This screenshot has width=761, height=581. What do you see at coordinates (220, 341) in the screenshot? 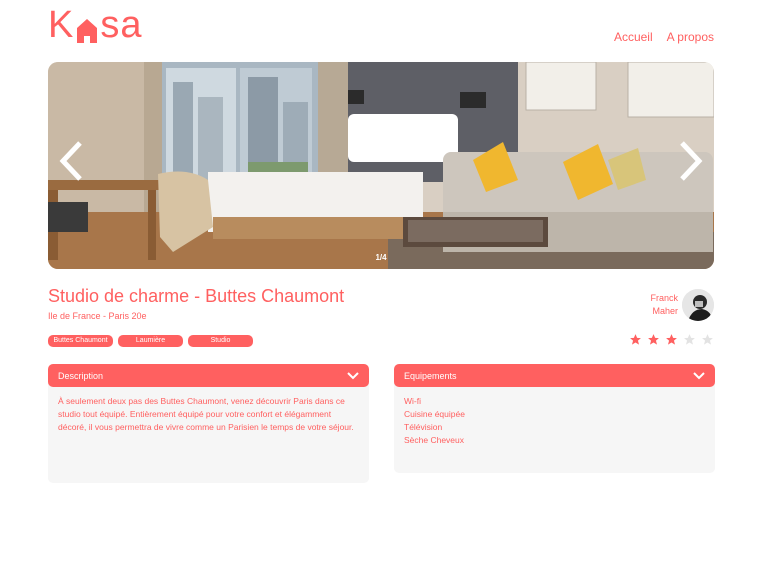
I see `tag: Studio` at bounding box center [220, 341].